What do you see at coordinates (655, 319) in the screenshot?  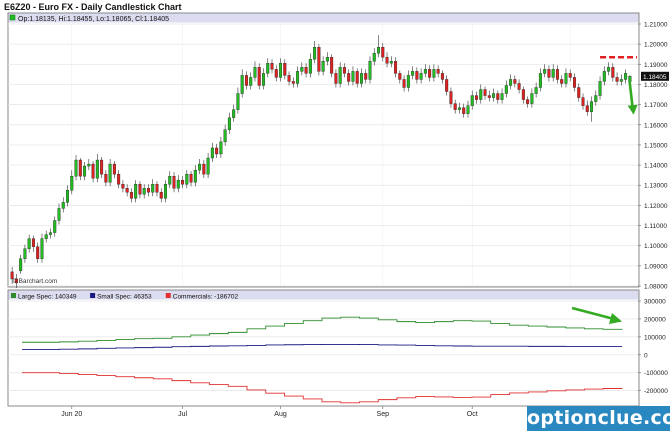 I see `cot-tick-label: 200000` at bounding box center [655, 319].